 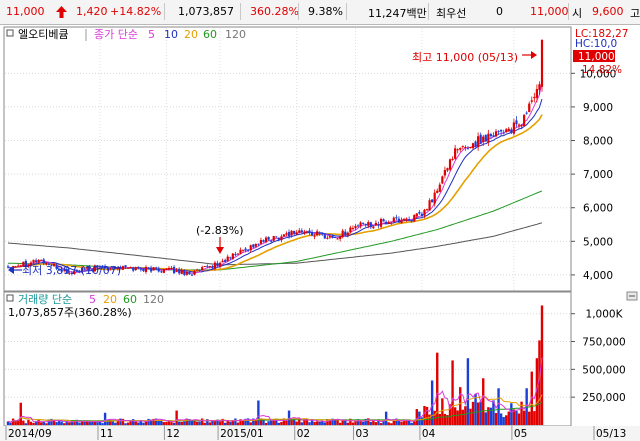 I want to click on high-label: 고, so click(x=635, y=13).